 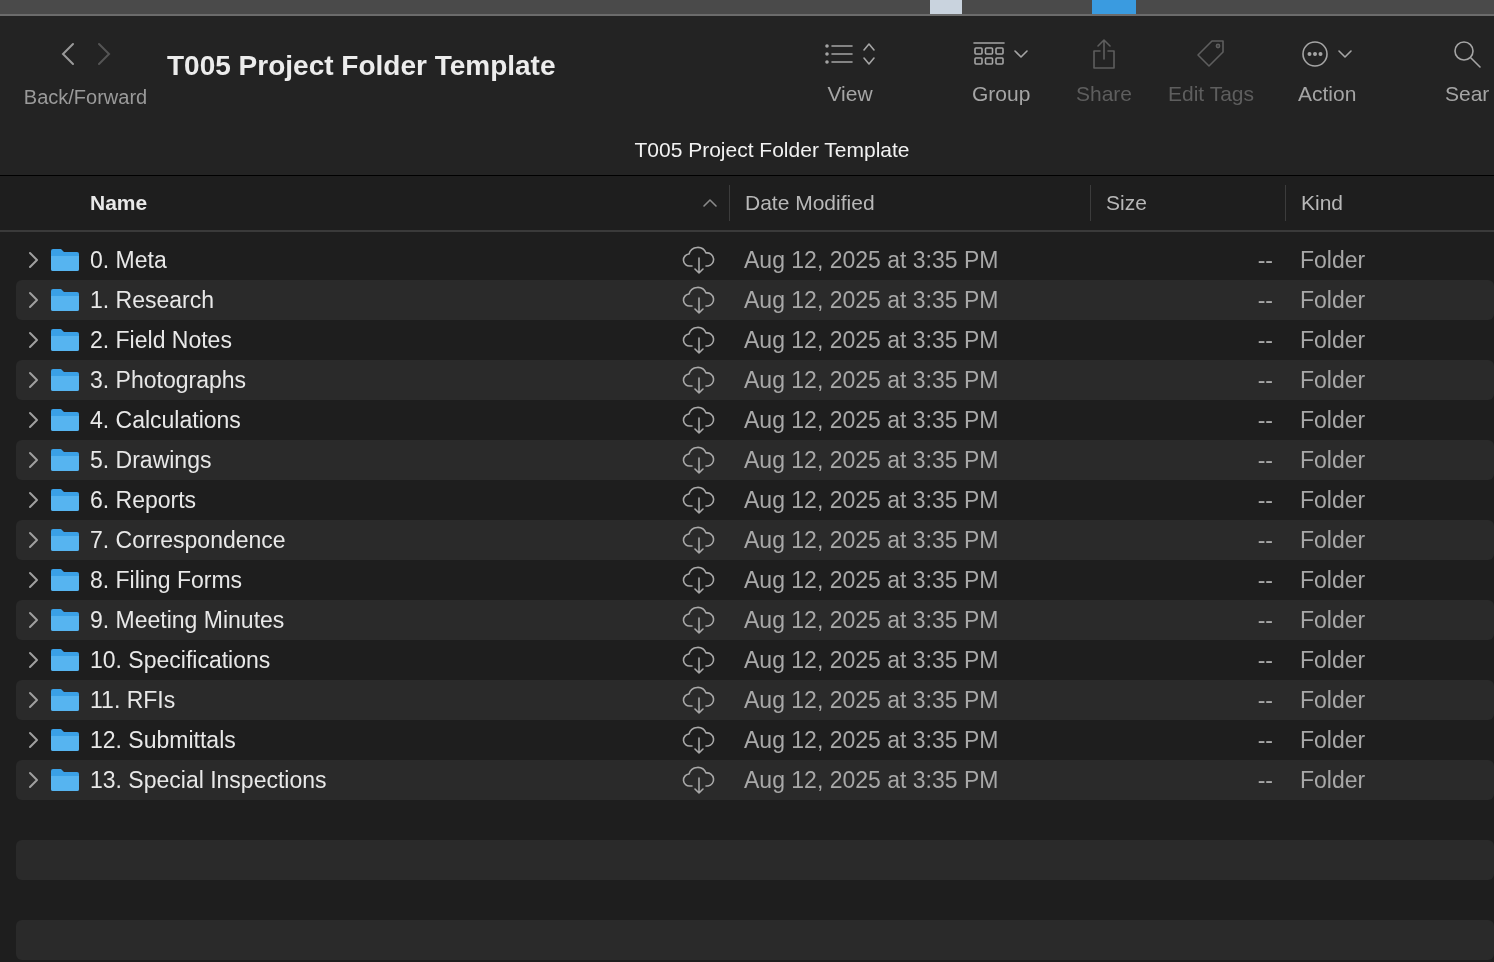 What do you see at coordinates (377, 420) in the screenshot?
I see `file-name: 4. Calculations` at bounding box center [377, 420].